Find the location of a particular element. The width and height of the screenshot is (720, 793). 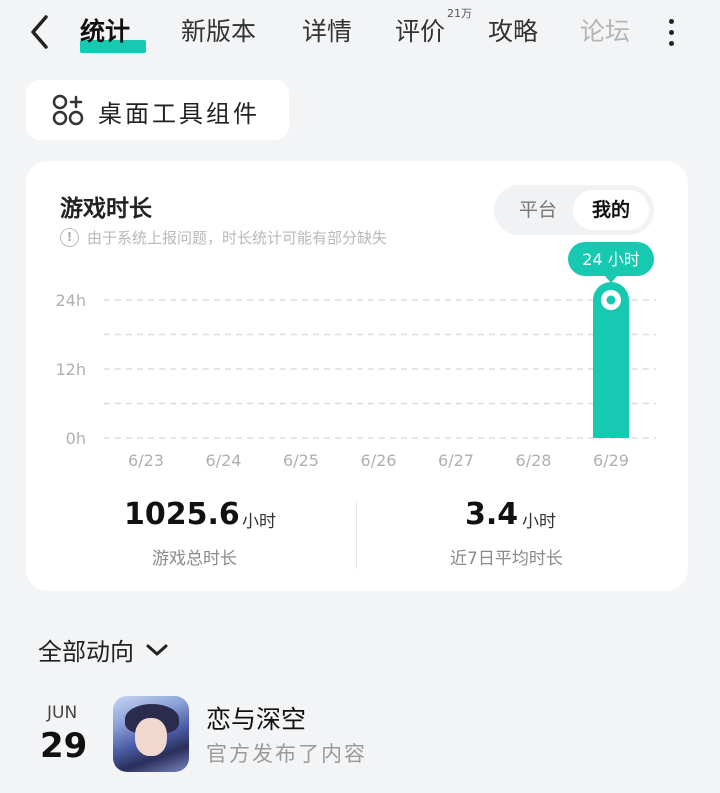

stats-divider is located at coordinates (356, 535).